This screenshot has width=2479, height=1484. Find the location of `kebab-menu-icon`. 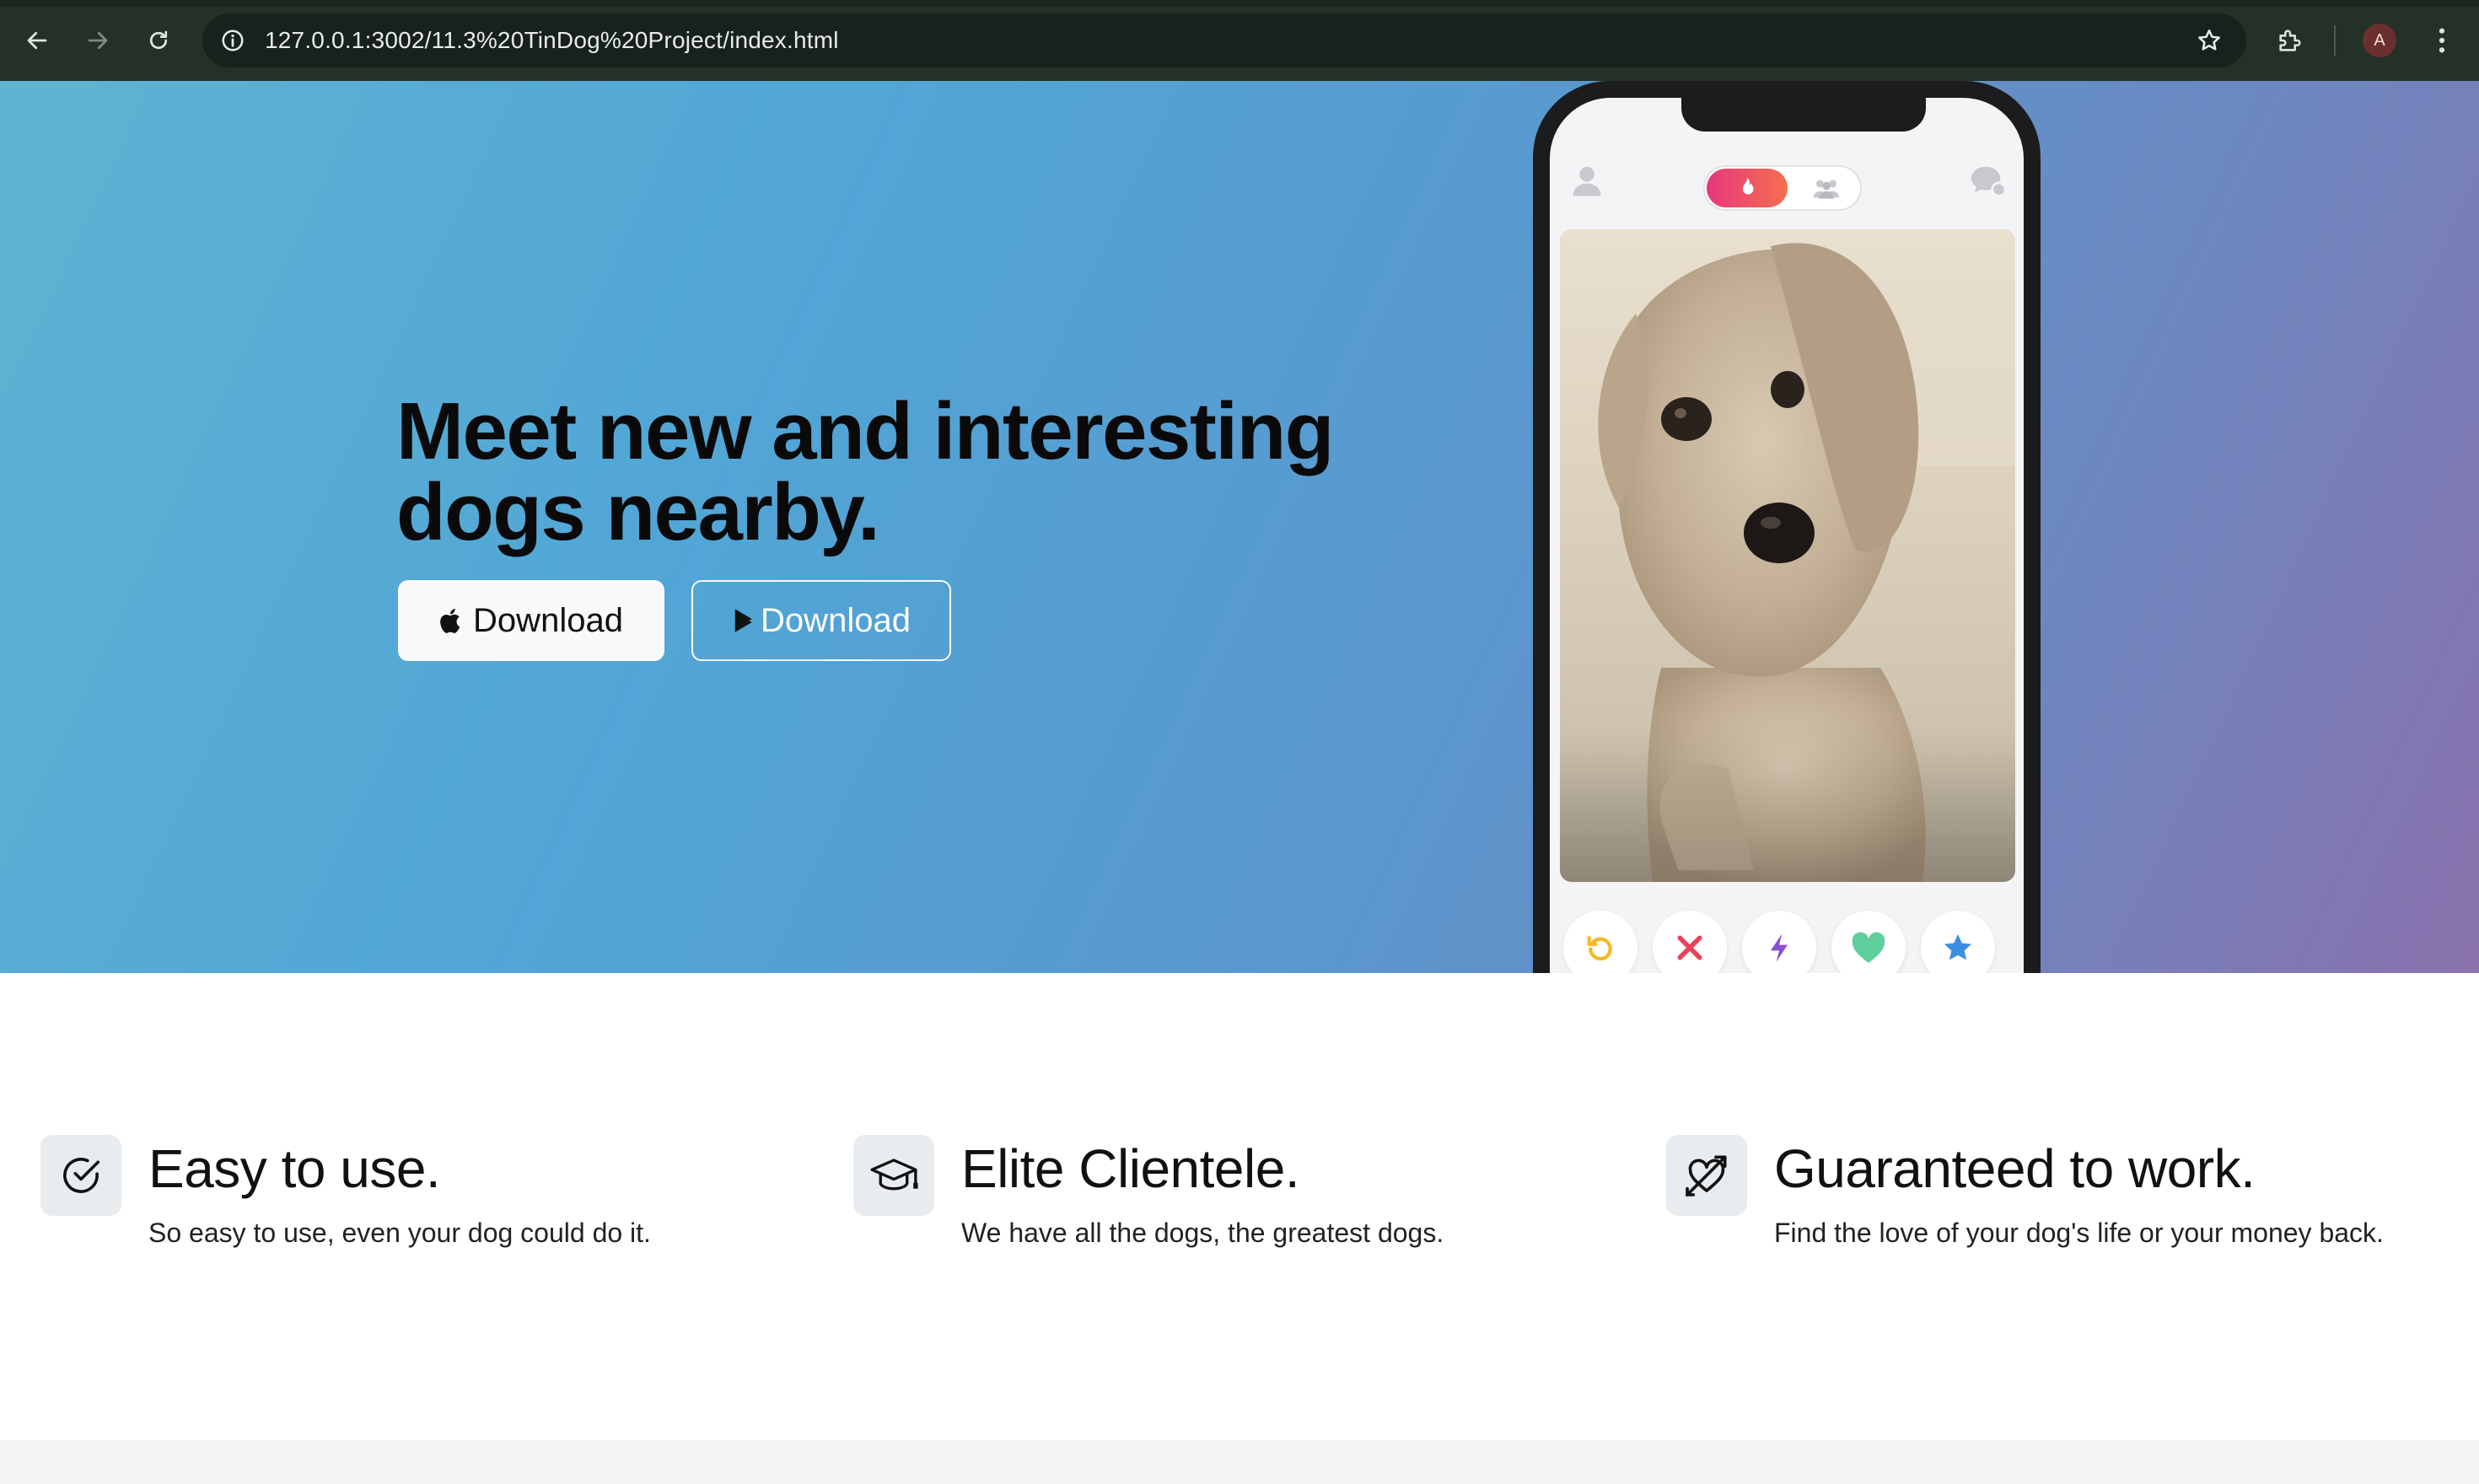

kebab-menu-icon is located at coordinates (2442, 40).